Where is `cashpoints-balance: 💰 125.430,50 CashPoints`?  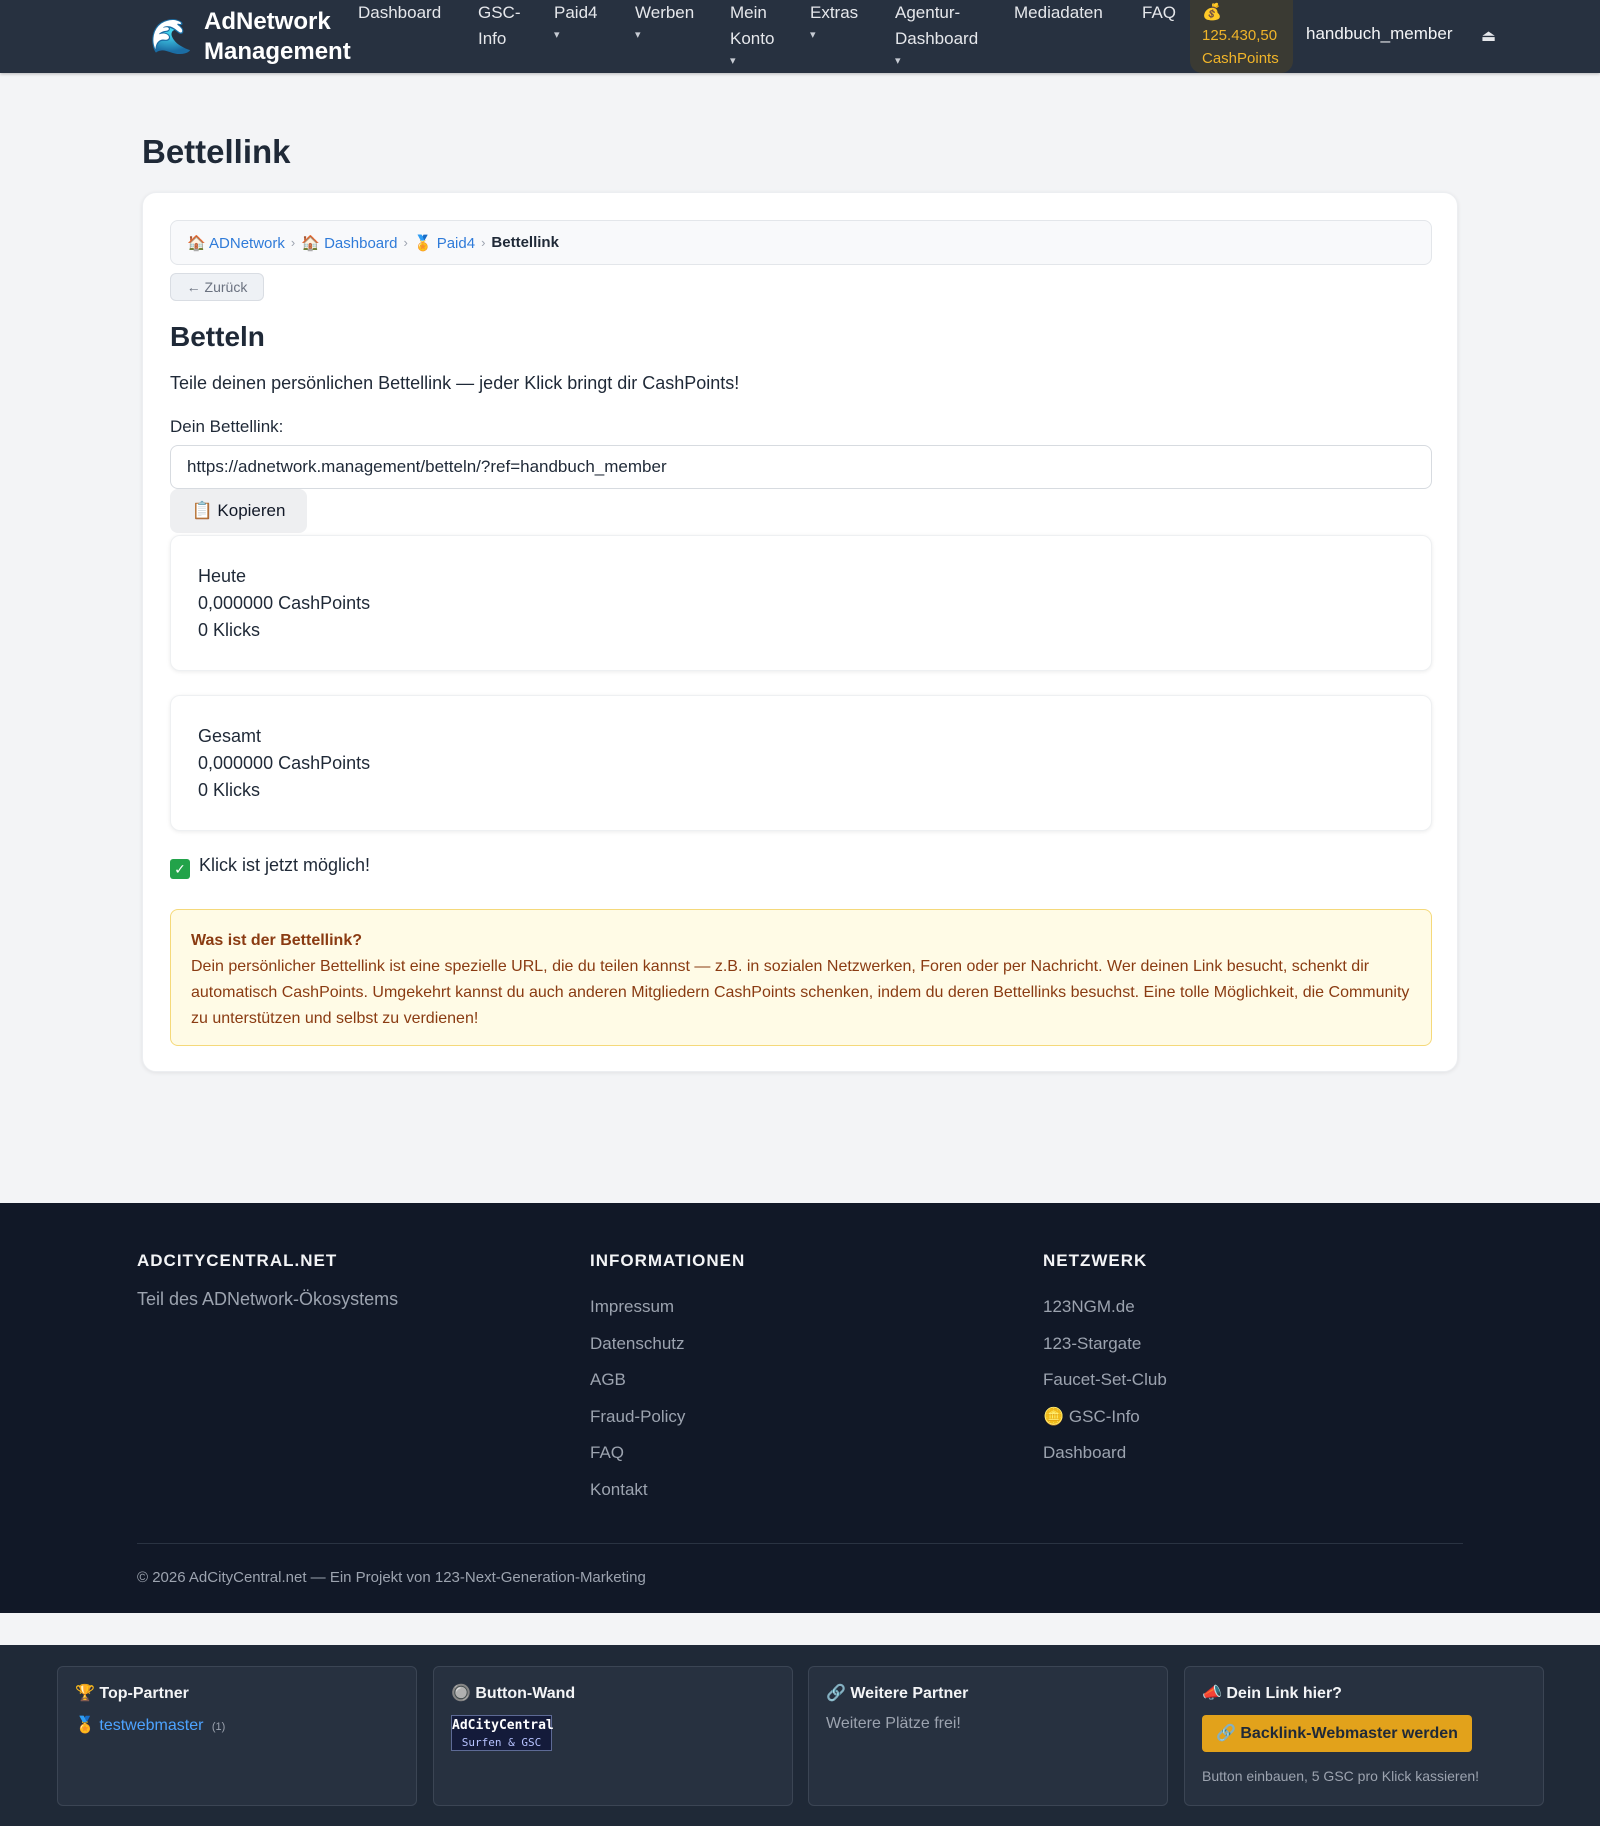 cashpoints-balance: 💰 125.430,50 CashPoints is located at coordinates (1241, 36).